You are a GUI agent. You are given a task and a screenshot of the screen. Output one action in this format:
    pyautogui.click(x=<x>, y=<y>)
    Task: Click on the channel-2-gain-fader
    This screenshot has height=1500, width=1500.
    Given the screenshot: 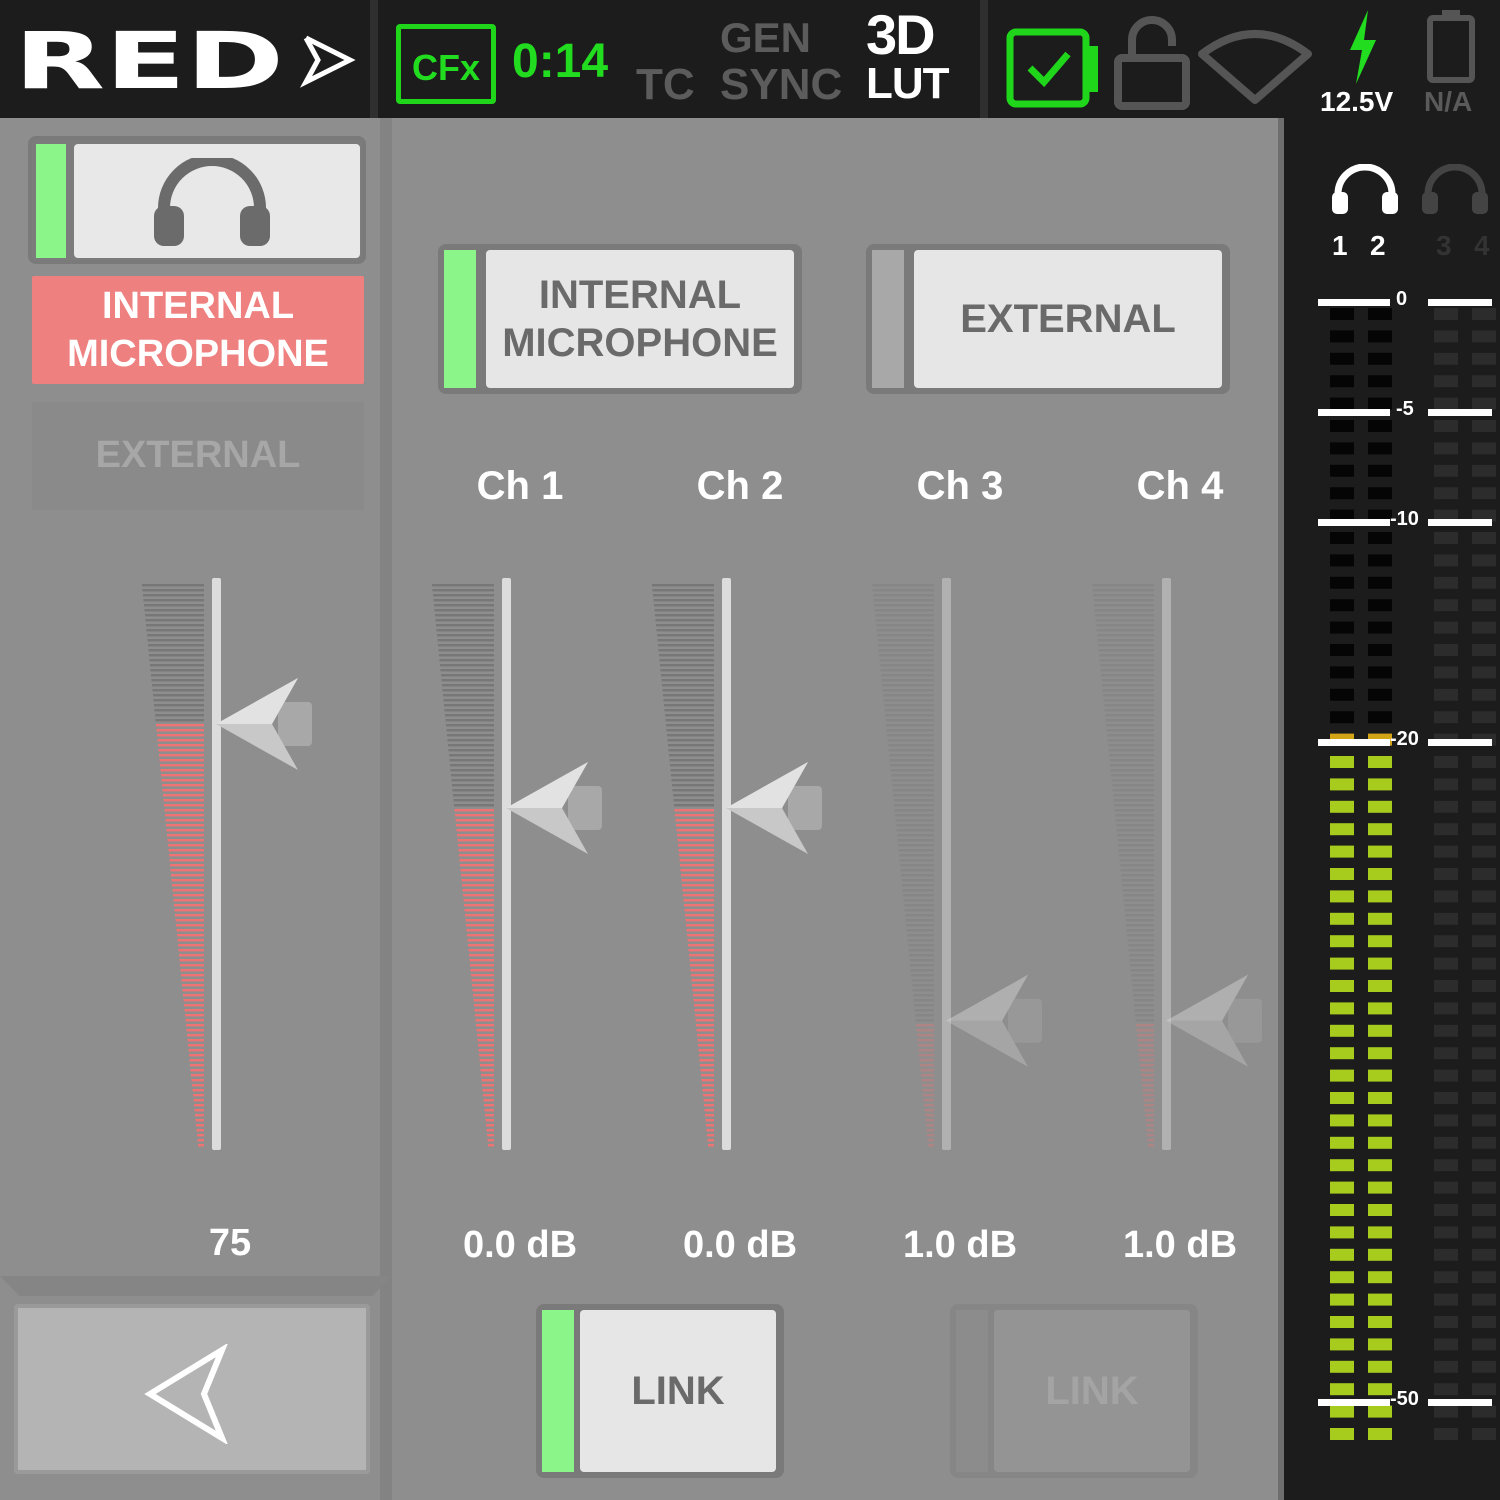 What is the action you would take?
    pyautogui.click(x=745, y=868)
    